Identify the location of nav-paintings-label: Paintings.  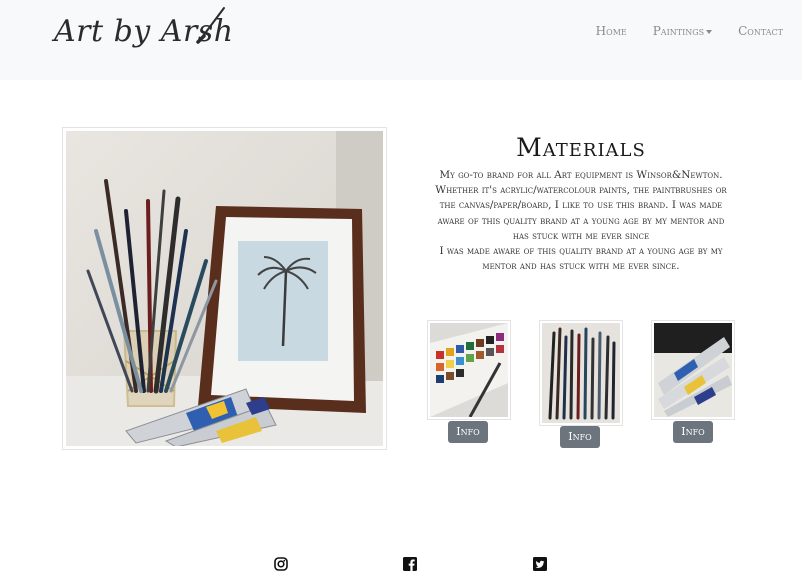
(678, 31).